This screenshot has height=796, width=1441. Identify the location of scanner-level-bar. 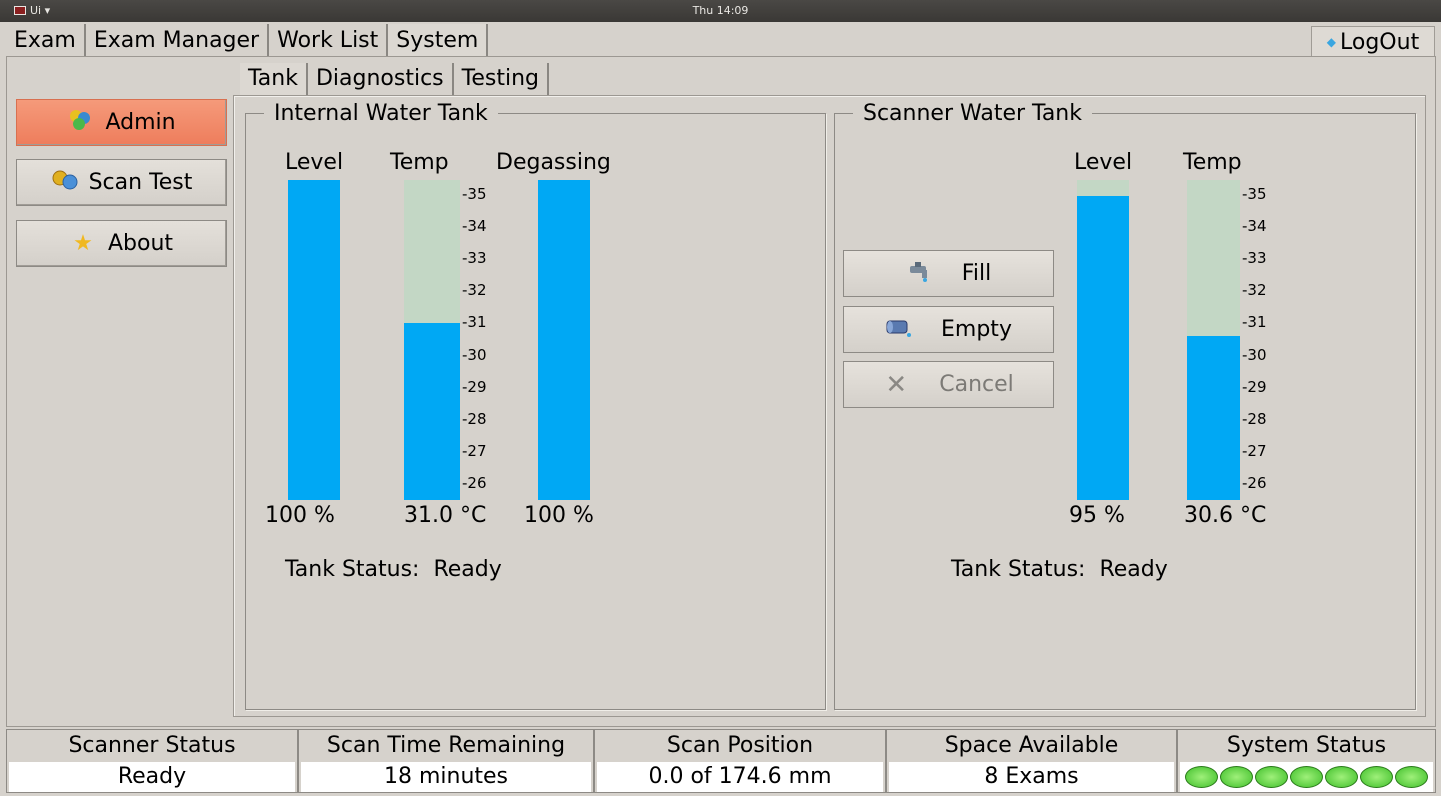
(1103, 340).